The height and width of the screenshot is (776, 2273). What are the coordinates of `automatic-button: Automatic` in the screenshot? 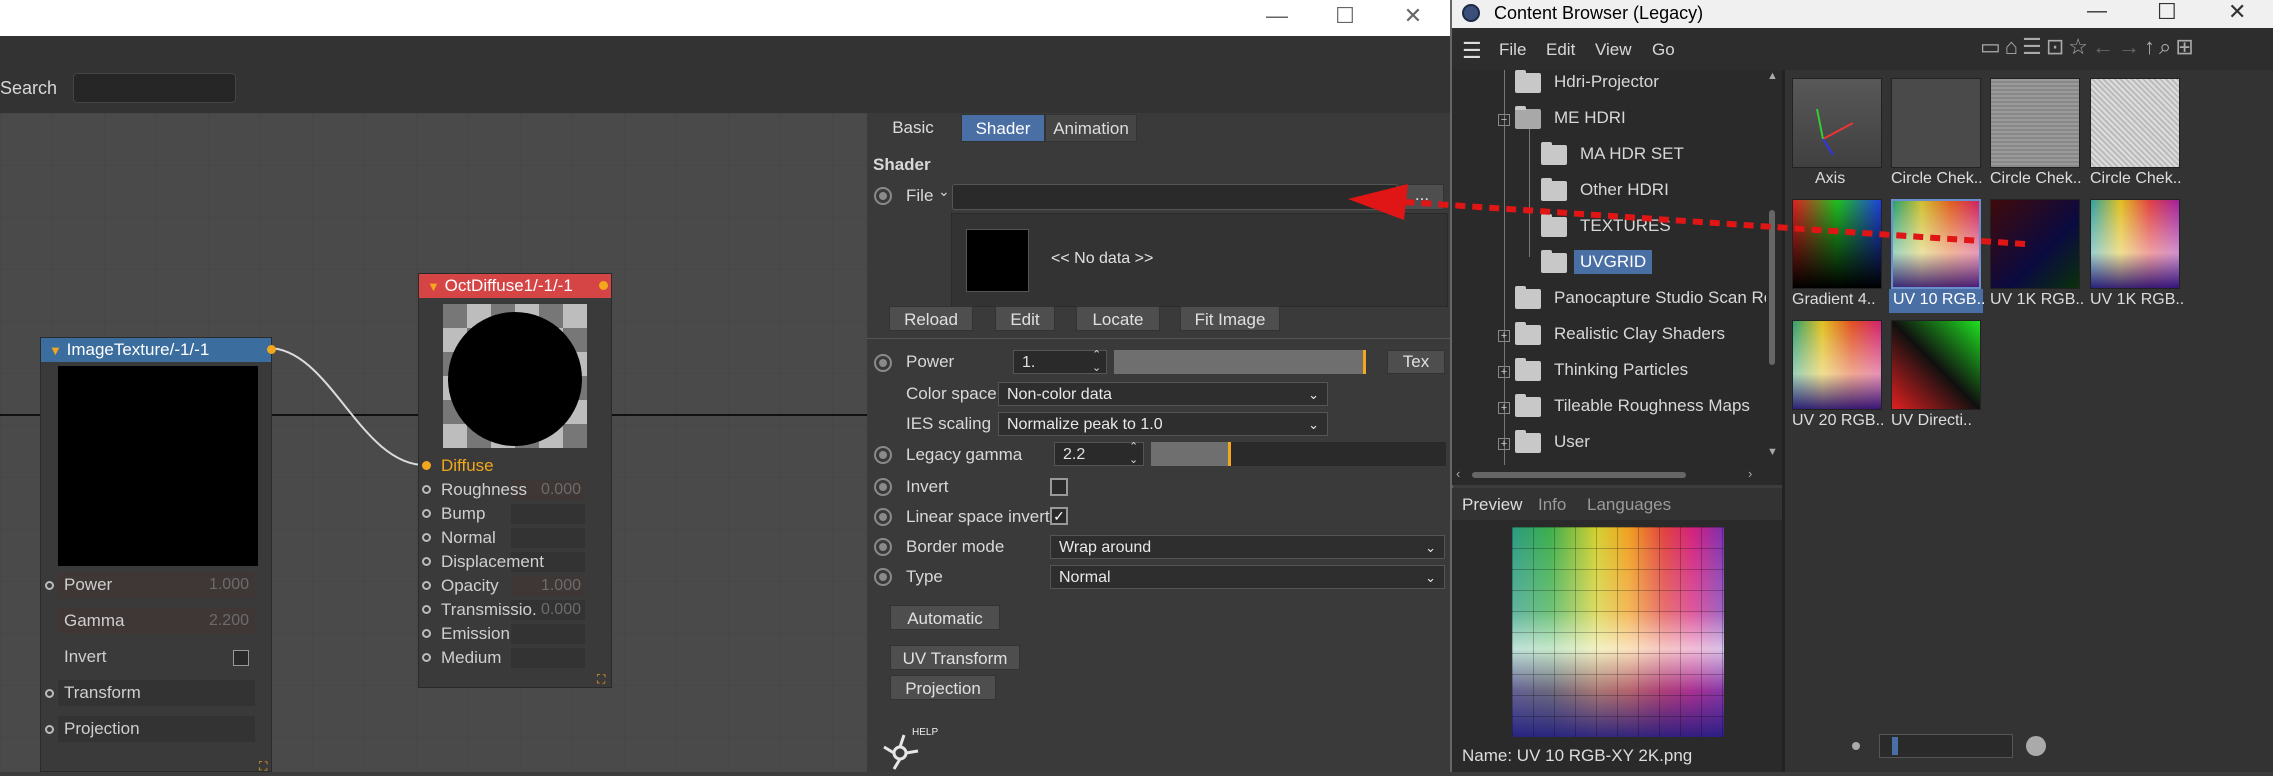 It's located at (945, 617).